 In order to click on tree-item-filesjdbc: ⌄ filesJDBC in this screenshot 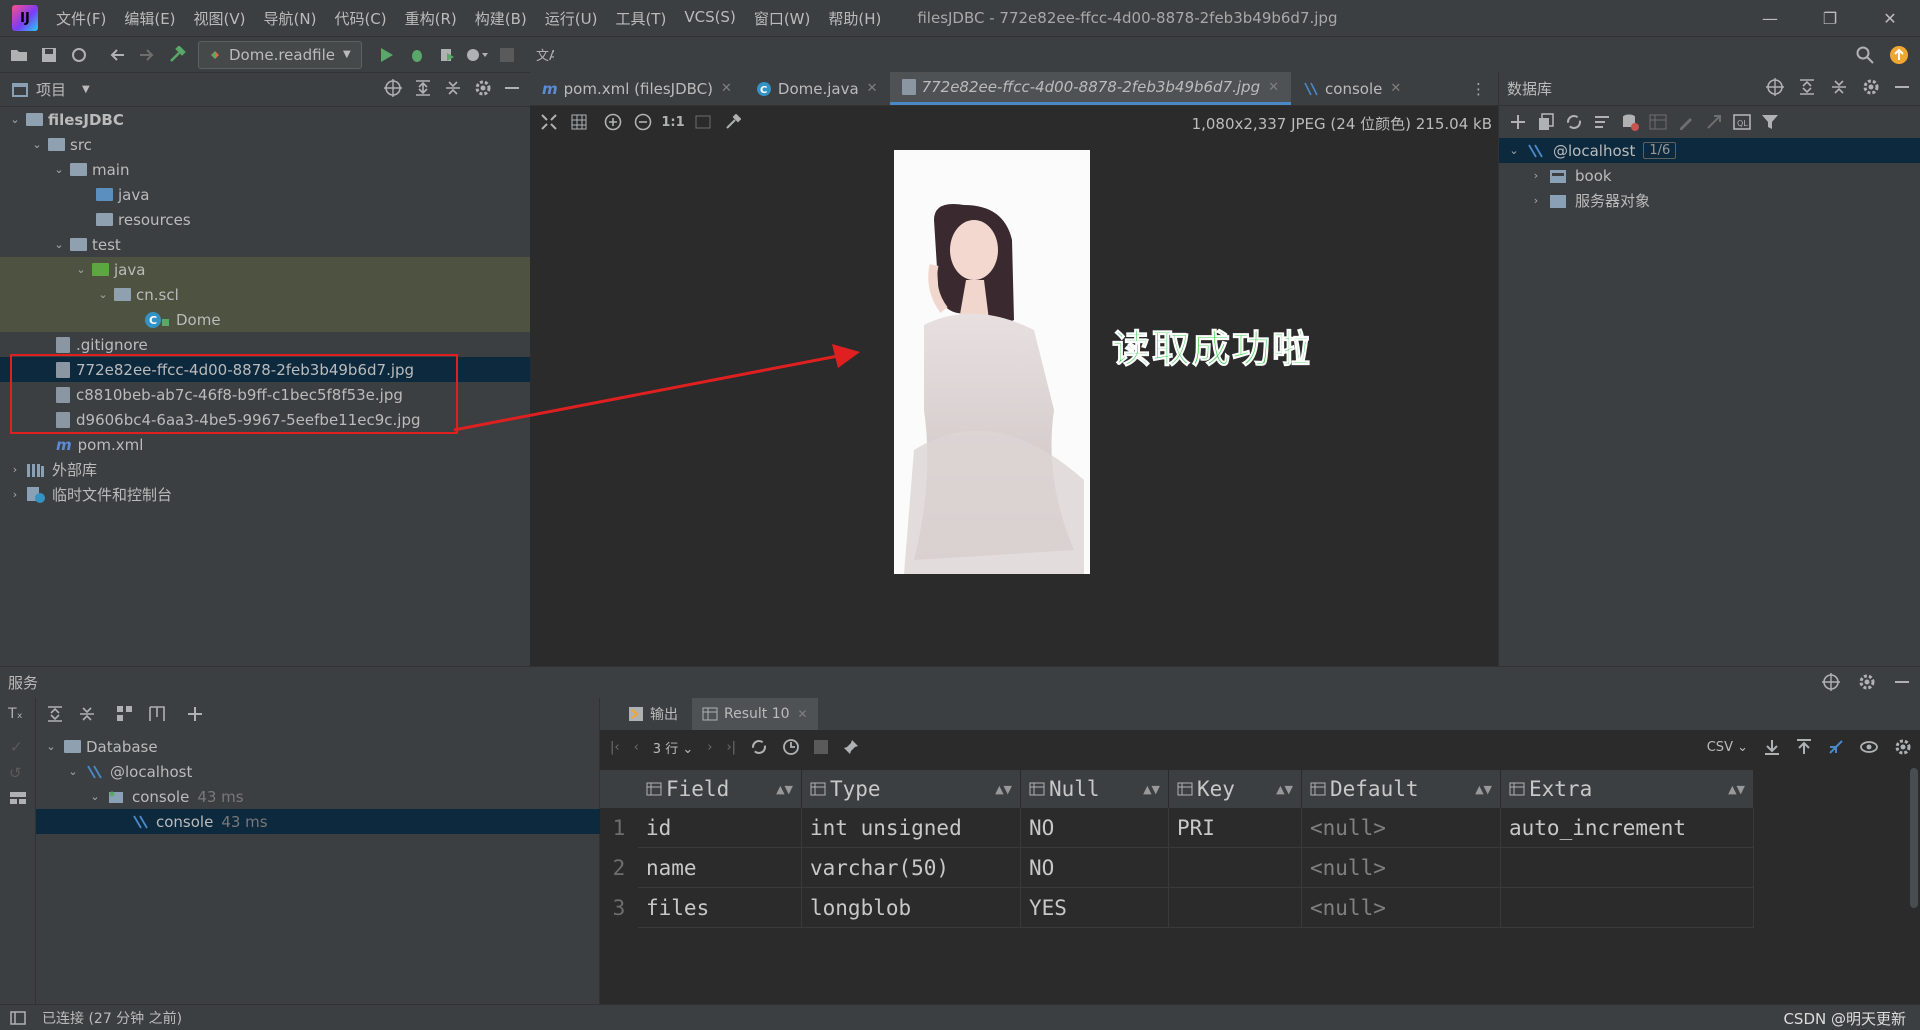, I will do `click(265, 119)`.